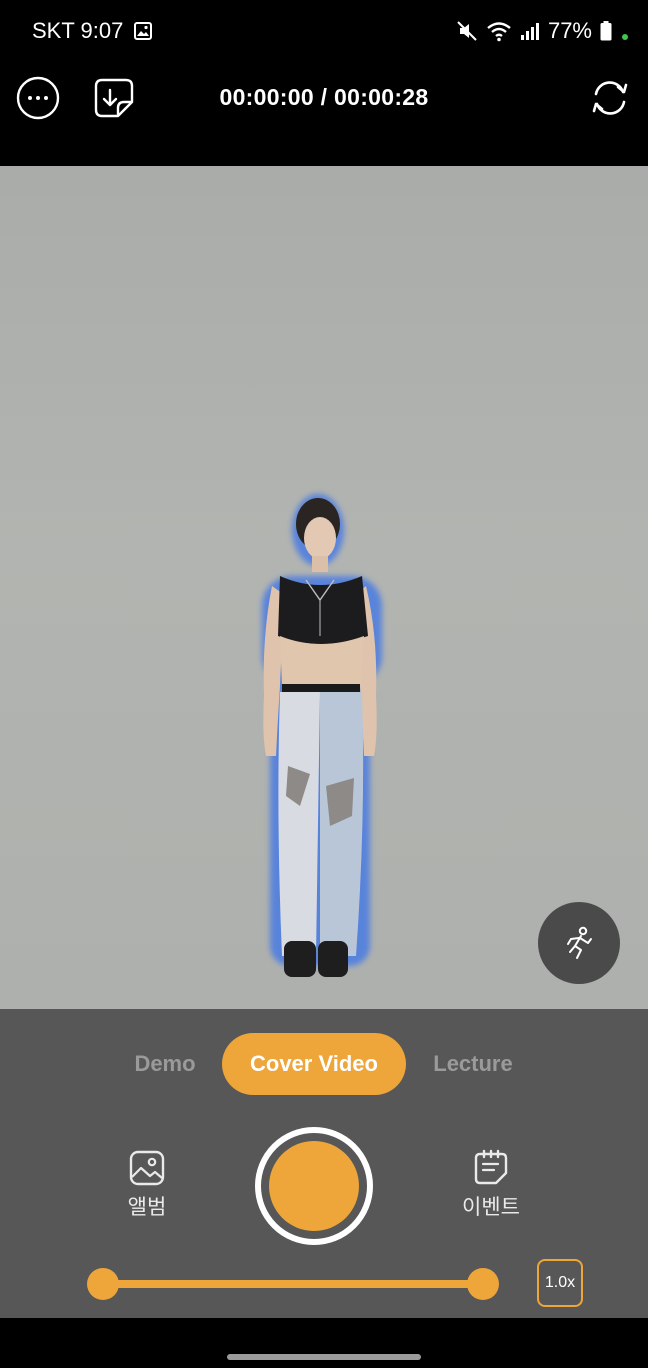 Image resolution: width=648 pixels, height=1368 pixels. Describe the element at coordinates (324, 31) in the screenshot. I see `status-bar: SKT 9:07 77%` at that location.